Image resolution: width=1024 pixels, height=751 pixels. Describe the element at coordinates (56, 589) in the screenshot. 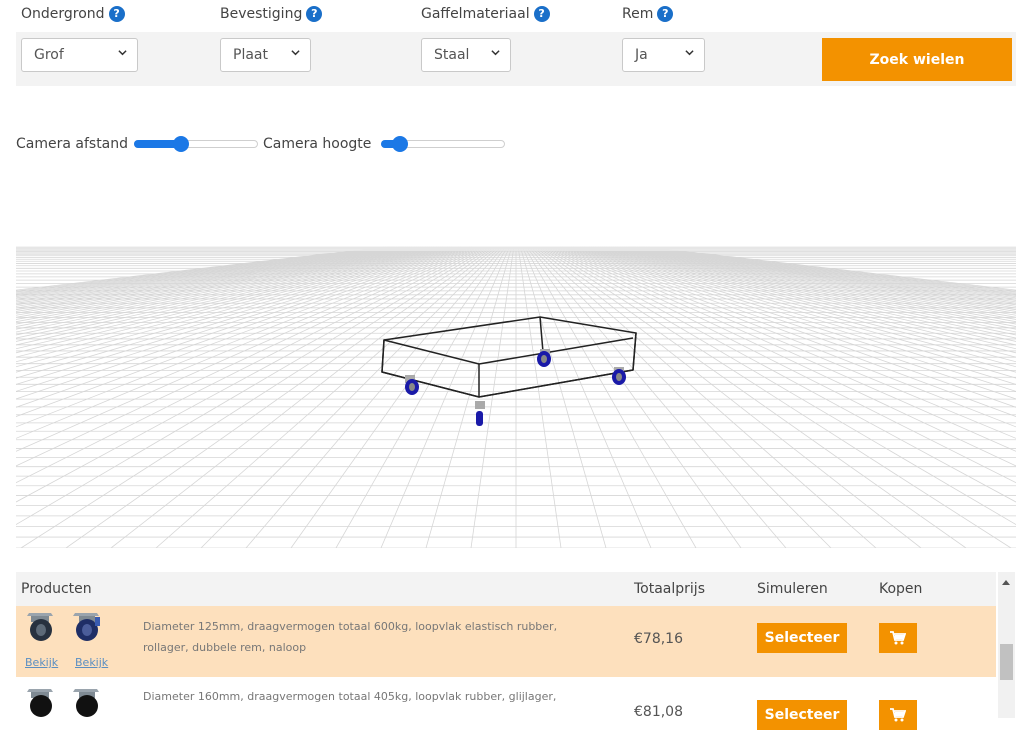

I see `header-products: Producten` at that location.